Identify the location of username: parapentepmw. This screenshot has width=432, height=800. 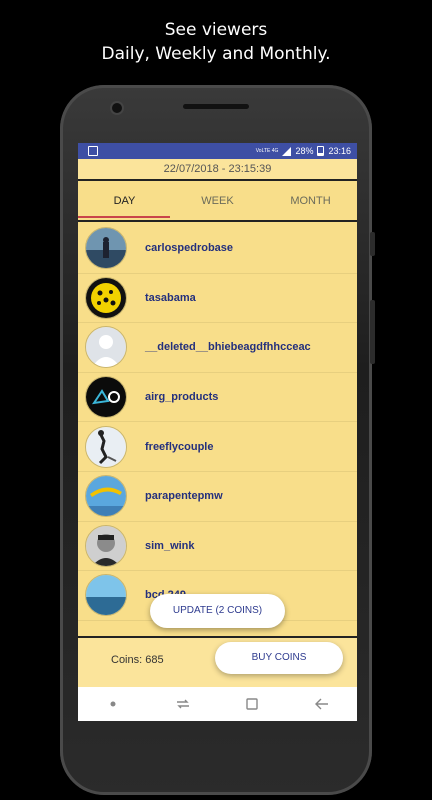
(184, 496).